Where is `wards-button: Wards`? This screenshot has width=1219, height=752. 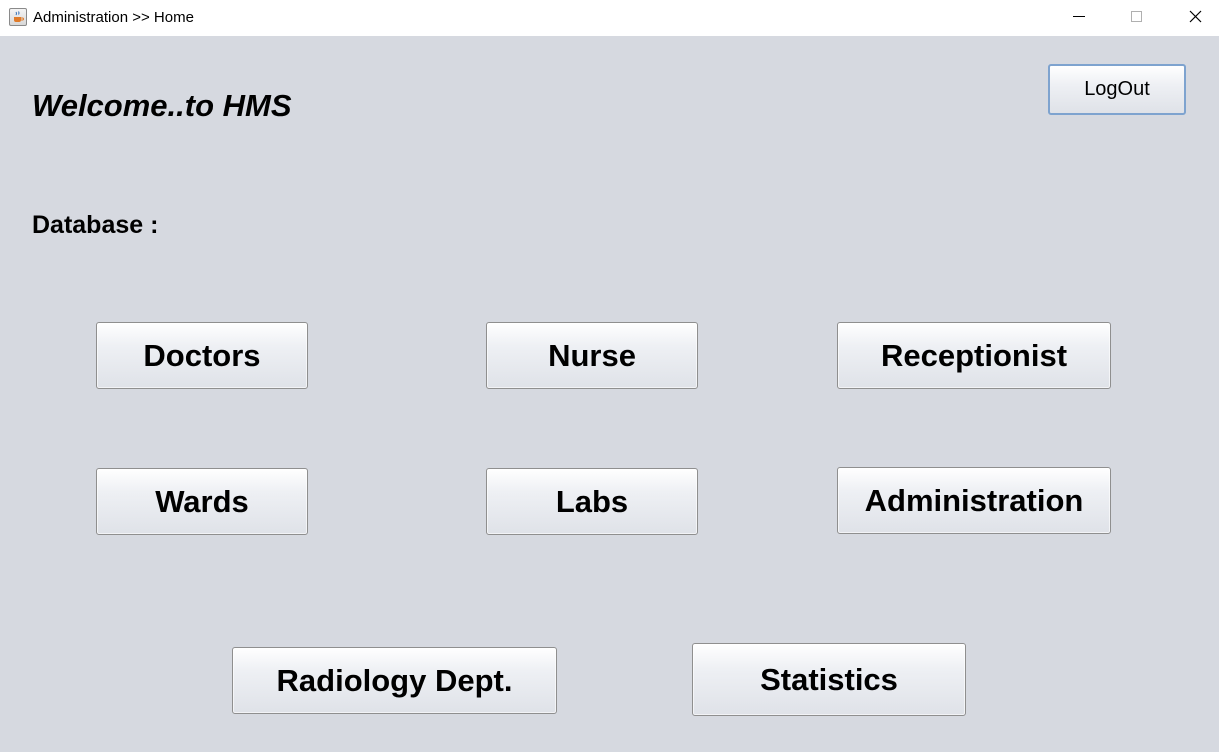
wards-button: Wards is located at coordinates (202, 501).